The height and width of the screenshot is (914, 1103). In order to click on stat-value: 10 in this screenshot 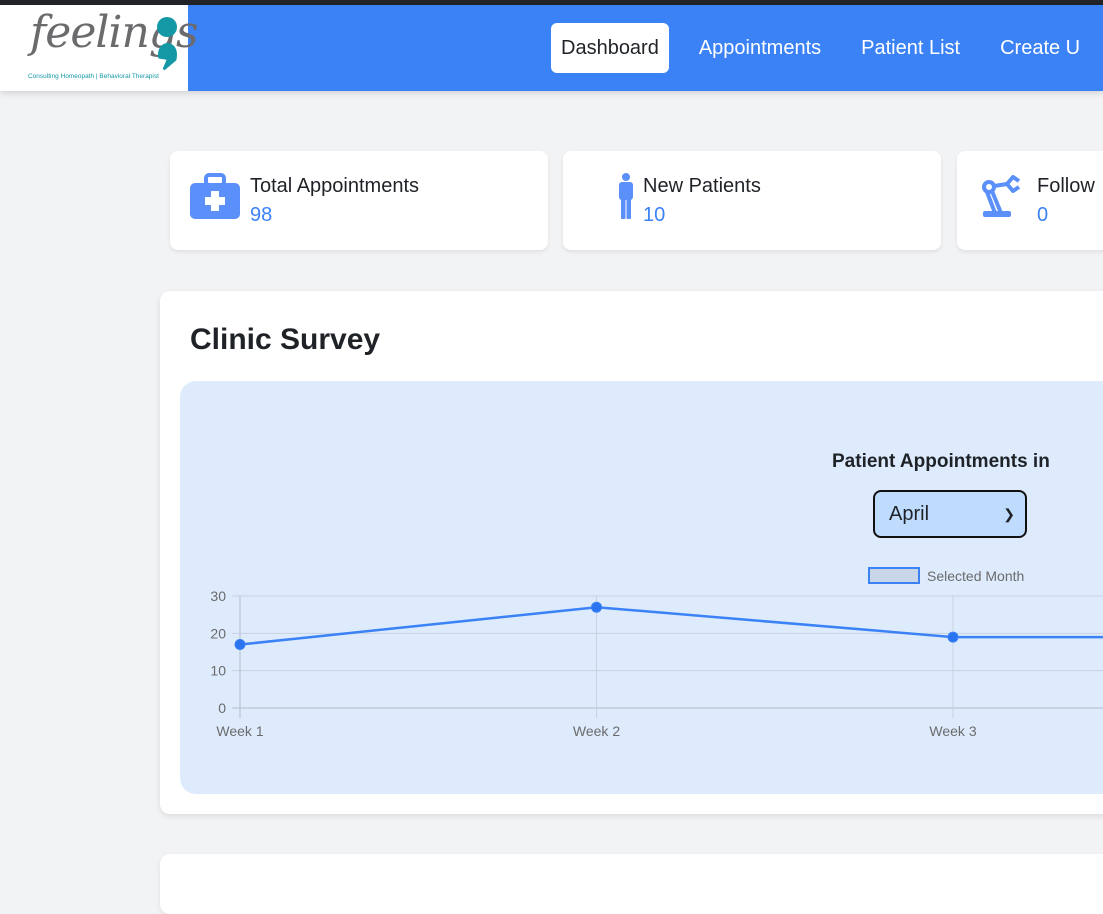, I will do `click(654, 215)`.